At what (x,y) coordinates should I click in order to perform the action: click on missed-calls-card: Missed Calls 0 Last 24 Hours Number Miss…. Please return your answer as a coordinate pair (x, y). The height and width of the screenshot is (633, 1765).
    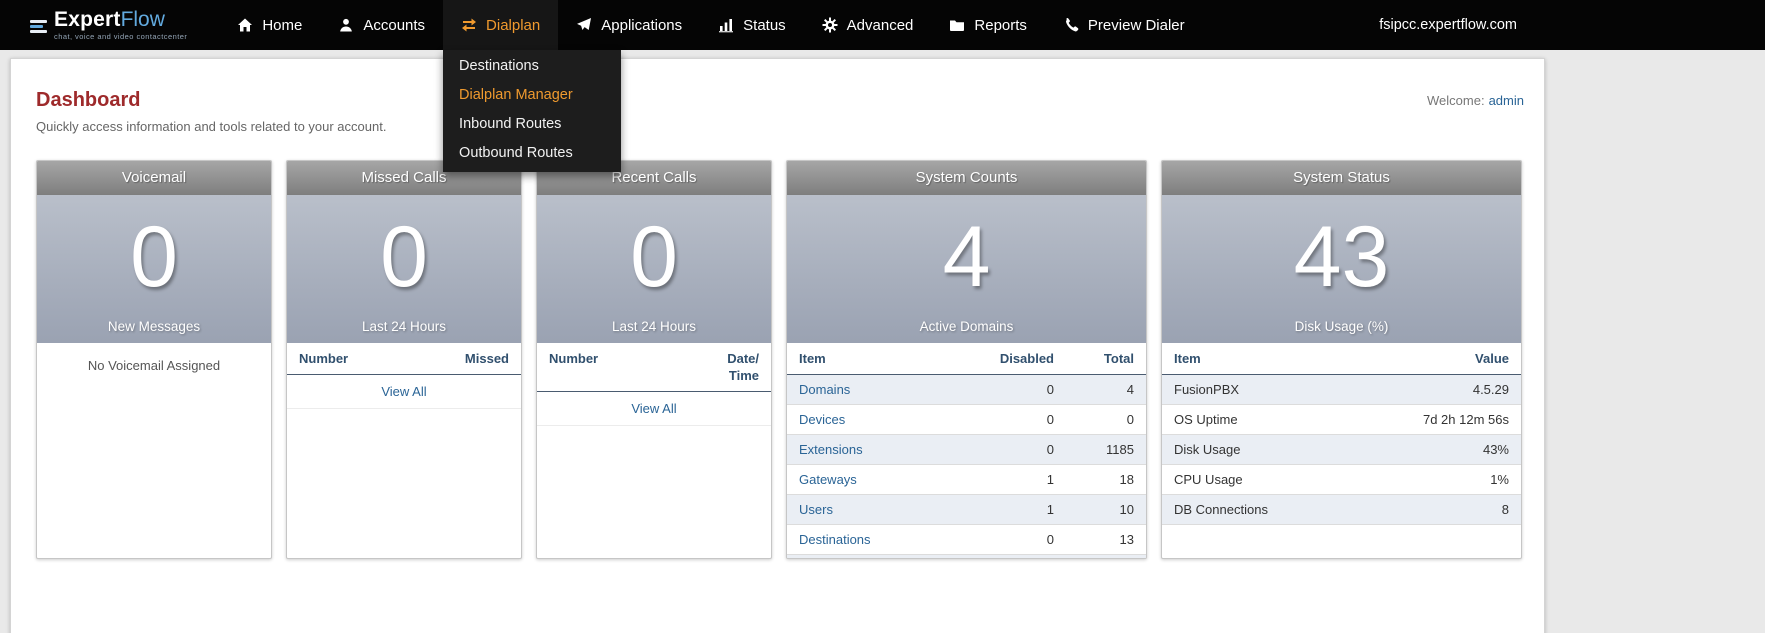
    Looking at the image, I should click on (404, 359).